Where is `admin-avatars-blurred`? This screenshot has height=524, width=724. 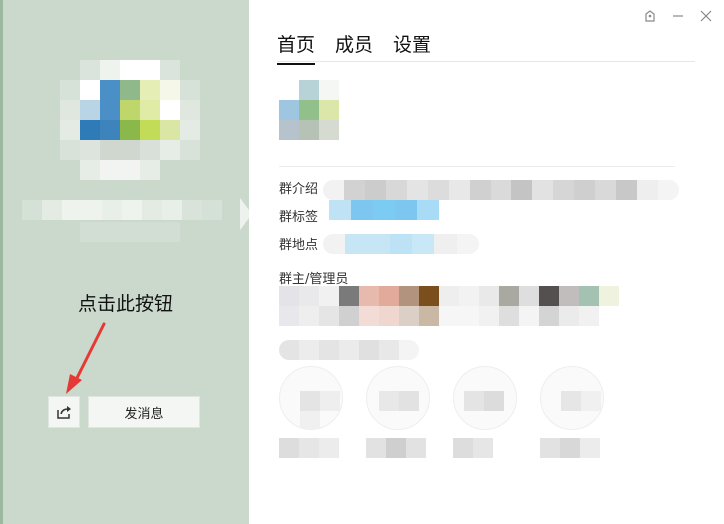
admin-avatars-blurred is located at coordinates (449, 296).